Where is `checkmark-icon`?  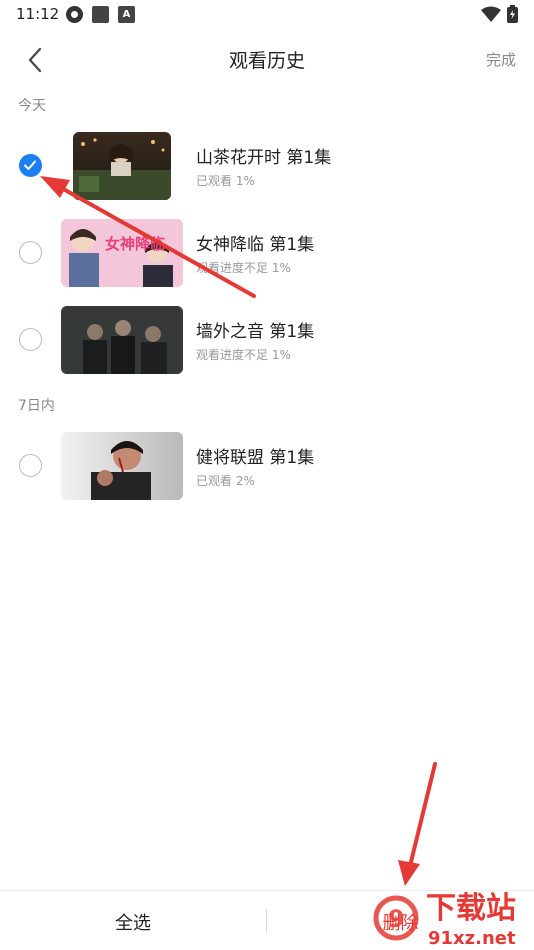 checkmark-icon is located at coordinates (30, 165).